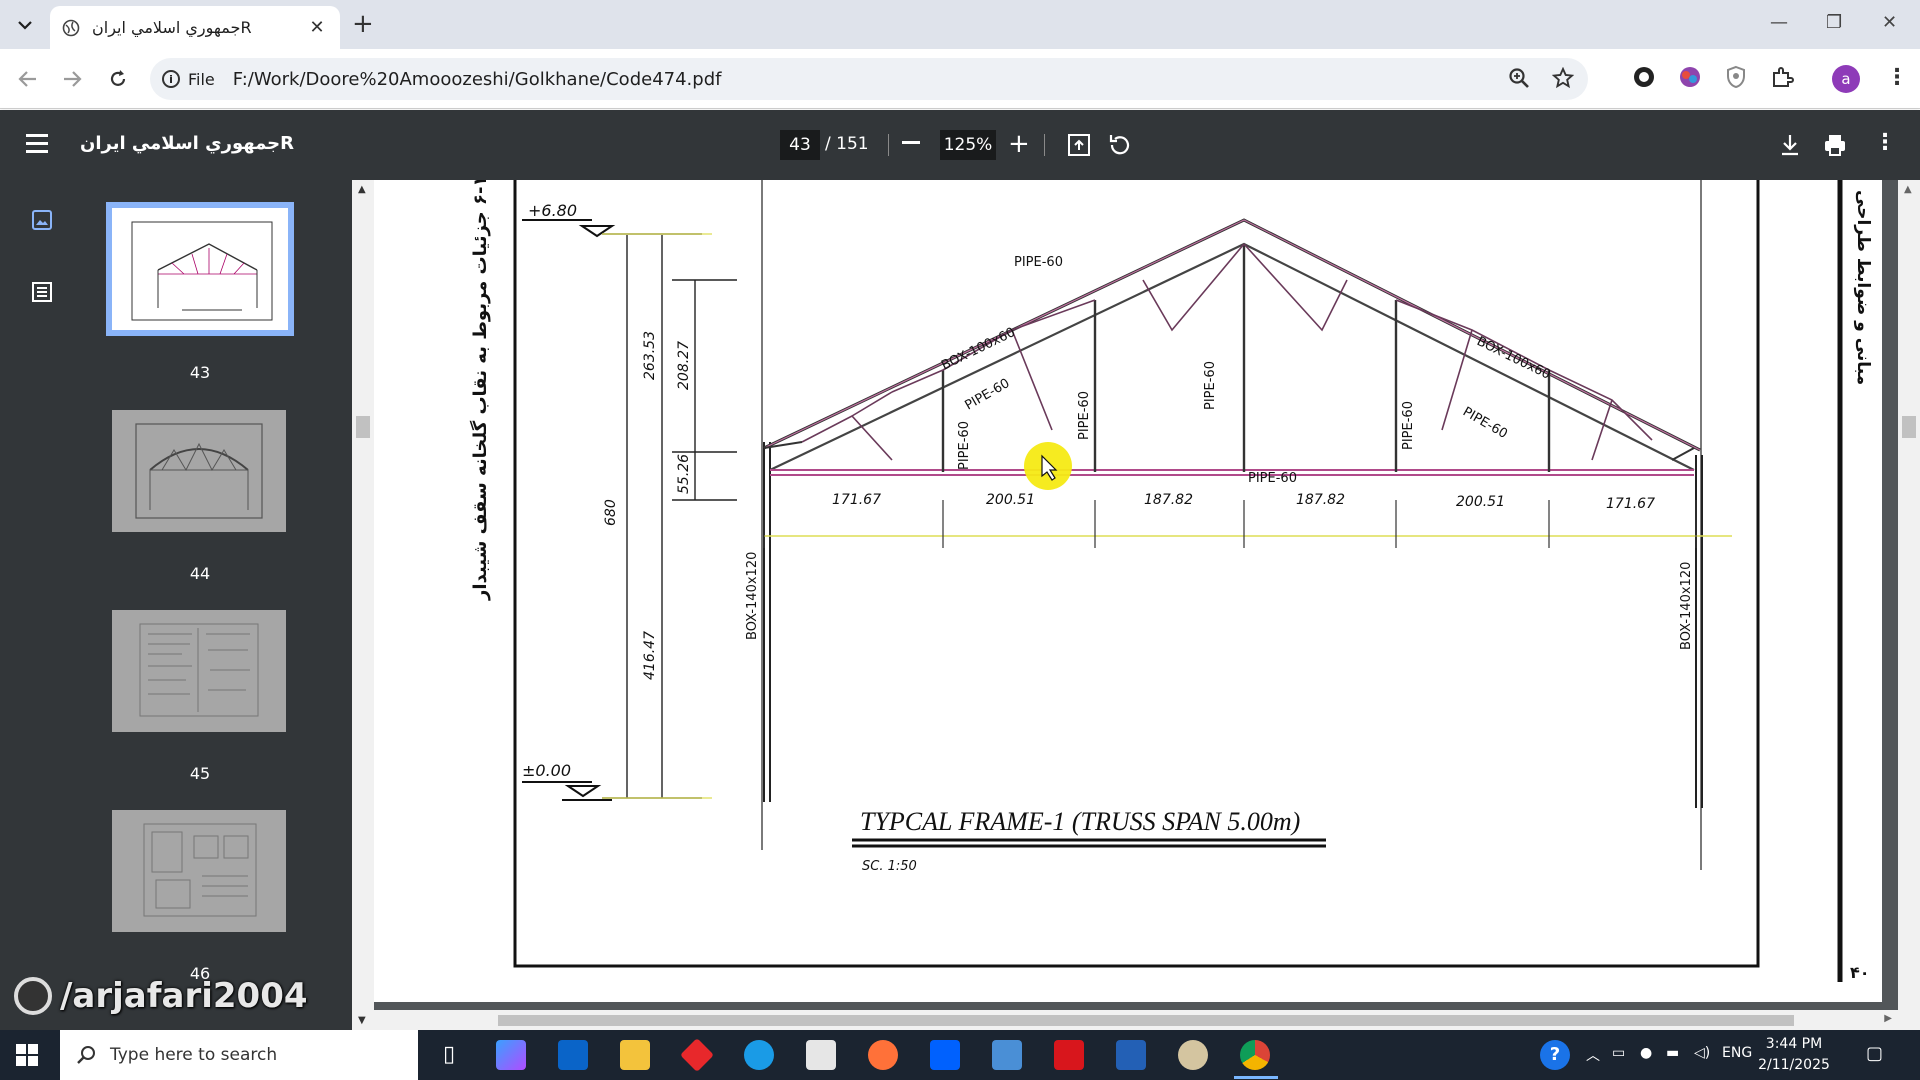 This screenshot has width=1920, height=1080. What do you see at coordinates (1593, 1055) in the screenshot?
I see `chevron-up-icon: ︿` at bounding box center [1593, 1055].